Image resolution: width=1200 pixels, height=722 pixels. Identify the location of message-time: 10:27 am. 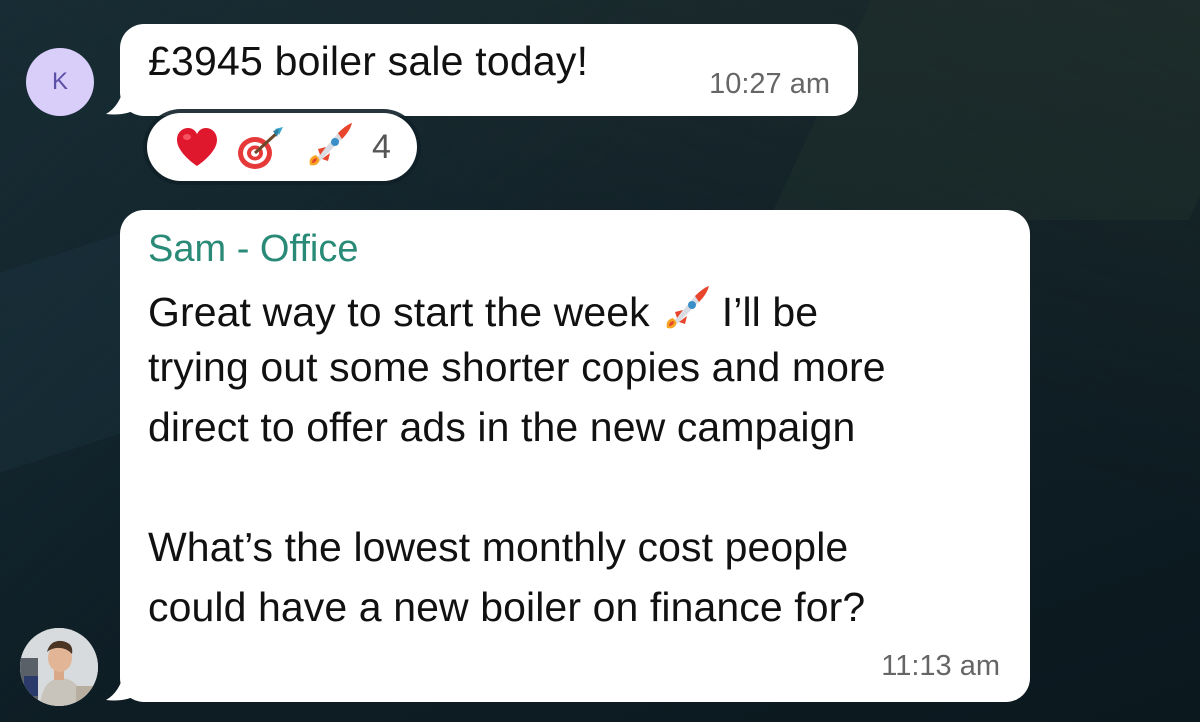
(769, 84).